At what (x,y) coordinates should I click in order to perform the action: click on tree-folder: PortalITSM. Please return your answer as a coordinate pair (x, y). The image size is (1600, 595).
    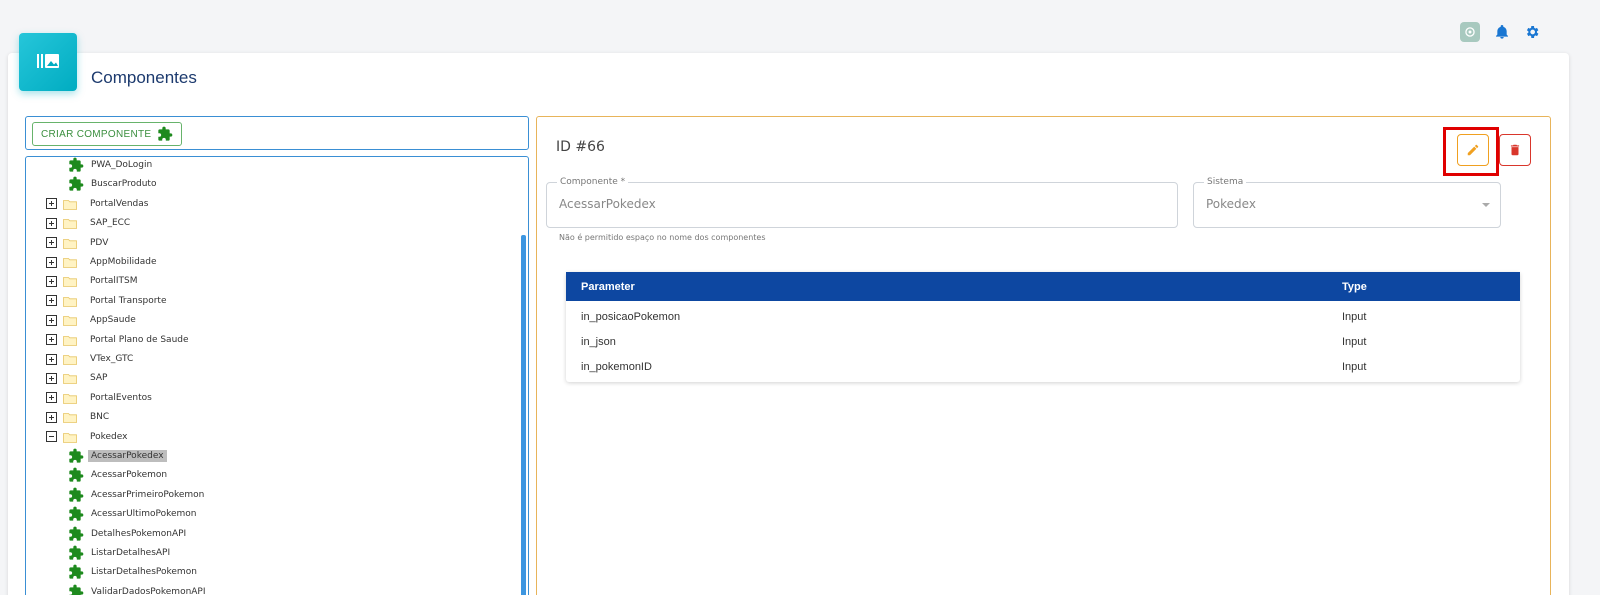
    Looking at the image, I should click on (93, 281).